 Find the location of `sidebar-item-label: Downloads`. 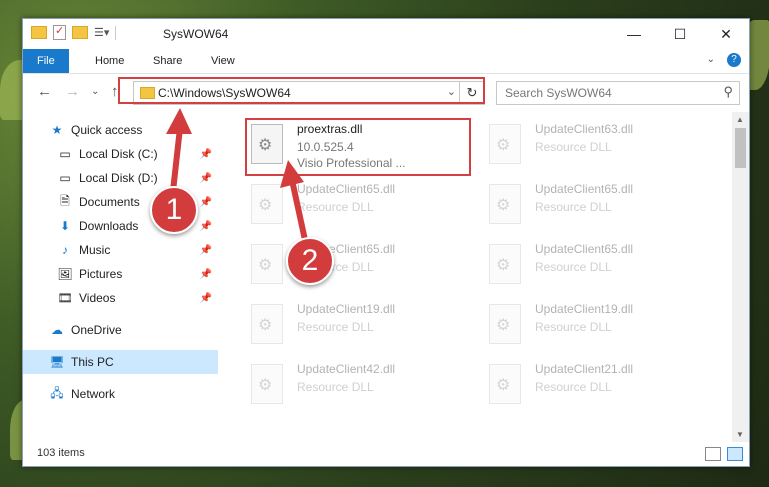

sidebar-item-label: Downloads is located at coordinates (109, 226).